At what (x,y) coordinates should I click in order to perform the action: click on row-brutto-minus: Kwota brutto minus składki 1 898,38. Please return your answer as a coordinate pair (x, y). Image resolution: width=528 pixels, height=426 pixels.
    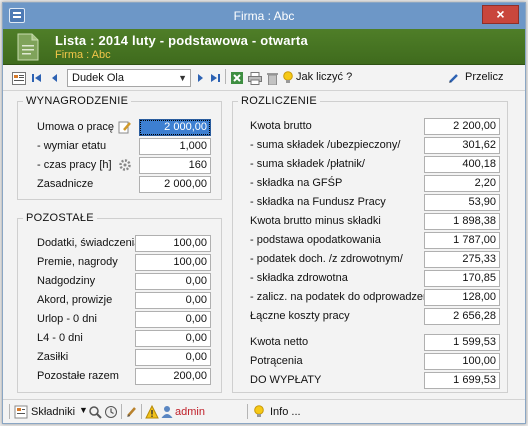
    Looking at the image, I should click on (370, 221).